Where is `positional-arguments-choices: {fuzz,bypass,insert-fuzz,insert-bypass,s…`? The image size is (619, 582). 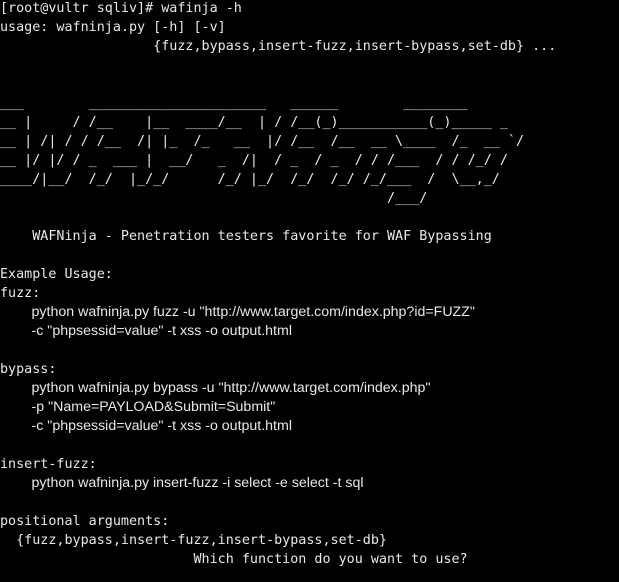
positional-arguments-choices: {fuzz,bypass,insert-fuzz,insert-bypass,s… is located at coordinates (193, 540).